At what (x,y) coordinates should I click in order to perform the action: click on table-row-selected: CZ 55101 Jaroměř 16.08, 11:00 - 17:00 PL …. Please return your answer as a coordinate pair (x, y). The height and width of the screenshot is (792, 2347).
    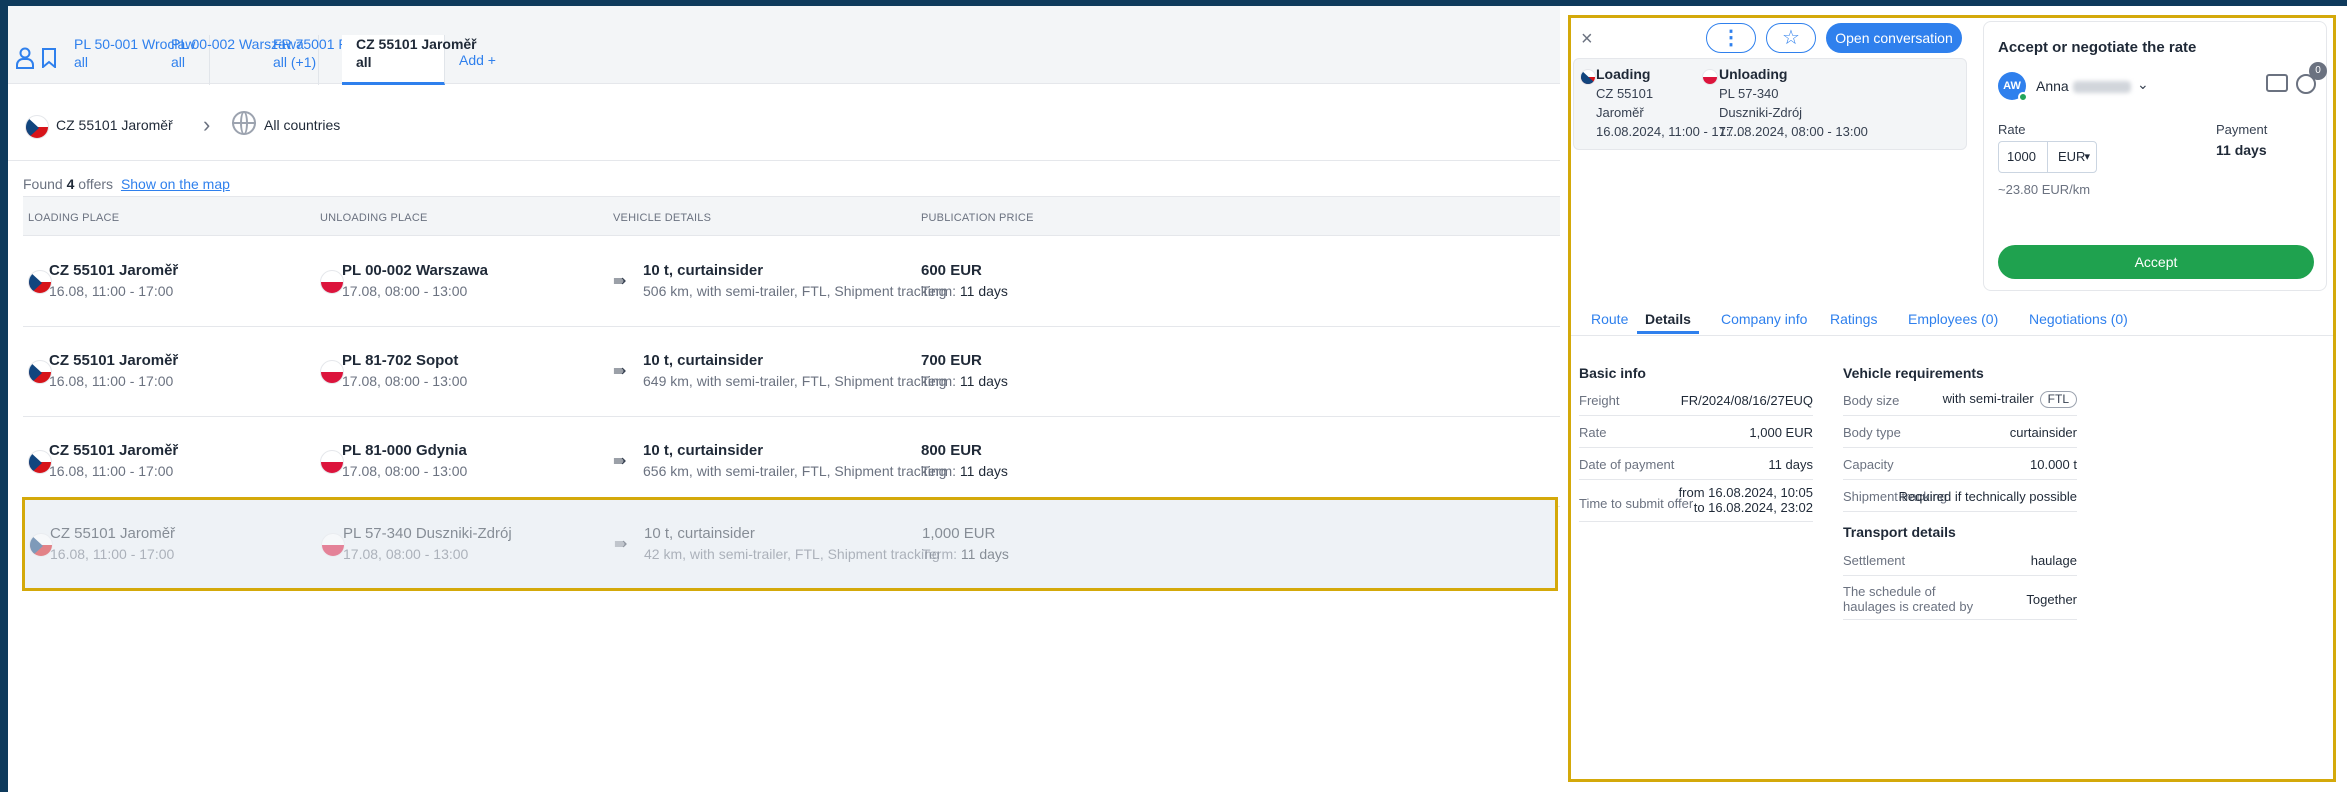
    Looking at the image, I should click on (790, 544).